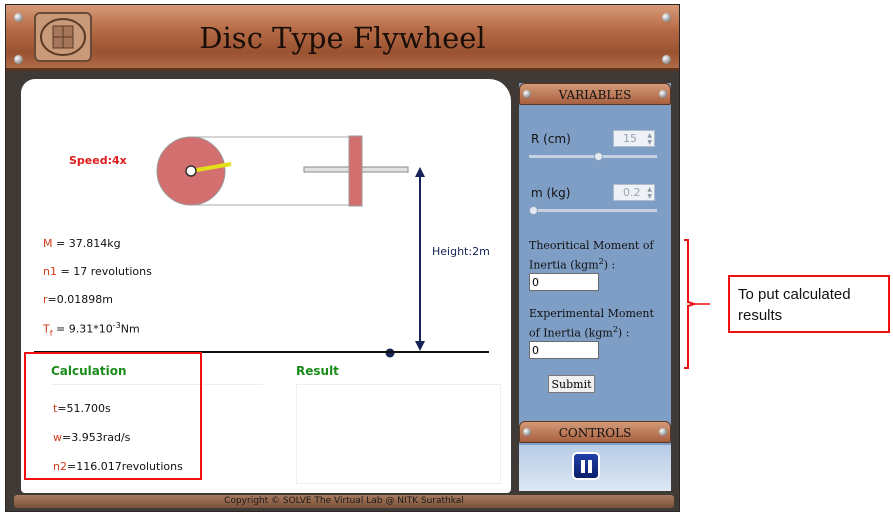 The height and width of the screenshot is (516, 893). Describe the element at coordinates (634, 192) in the screenshot. I see `mass-stepper: 0.2 ▲ ▼` at that location.